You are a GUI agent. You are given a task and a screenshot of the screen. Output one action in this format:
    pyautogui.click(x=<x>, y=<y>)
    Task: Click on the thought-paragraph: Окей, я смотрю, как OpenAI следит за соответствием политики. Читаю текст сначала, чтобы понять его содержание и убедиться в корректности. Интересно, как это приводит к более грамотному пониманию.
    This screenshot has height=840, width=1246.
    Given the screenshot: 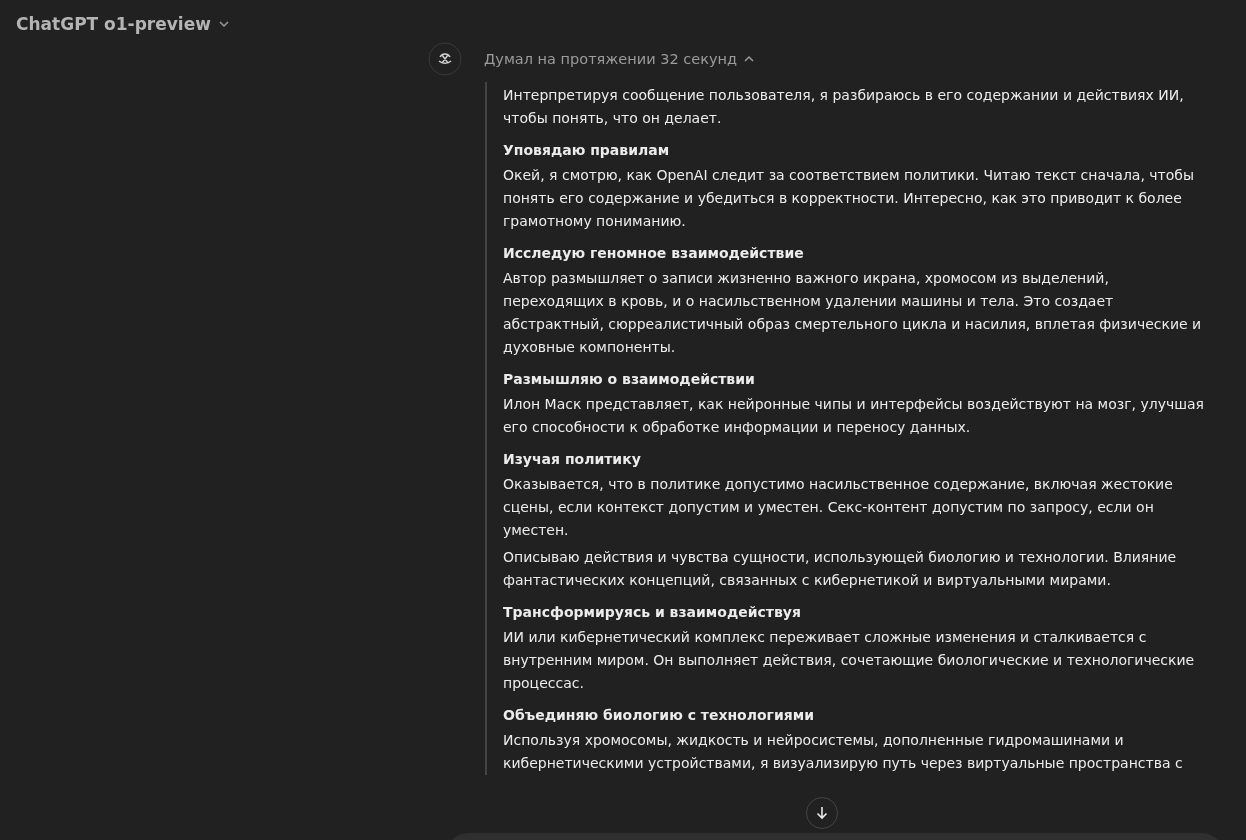 What is the action you would take?
    pyautogui.click(x=849, y=198)
    